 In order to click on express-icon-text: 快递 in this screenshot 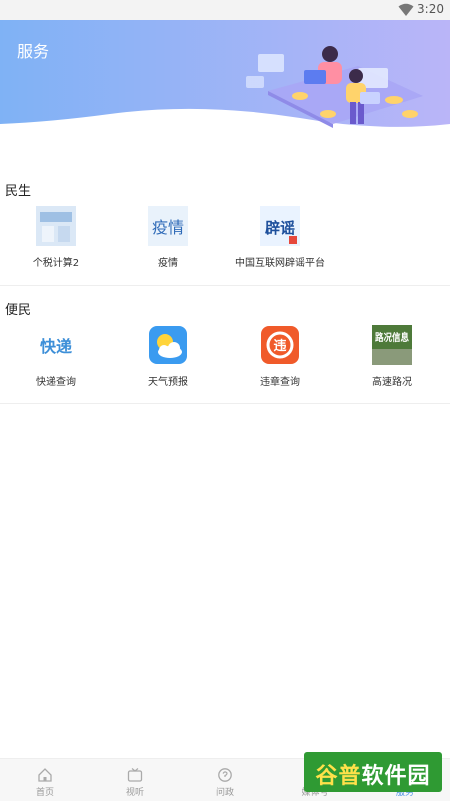, I will do `click(56, 346)`.